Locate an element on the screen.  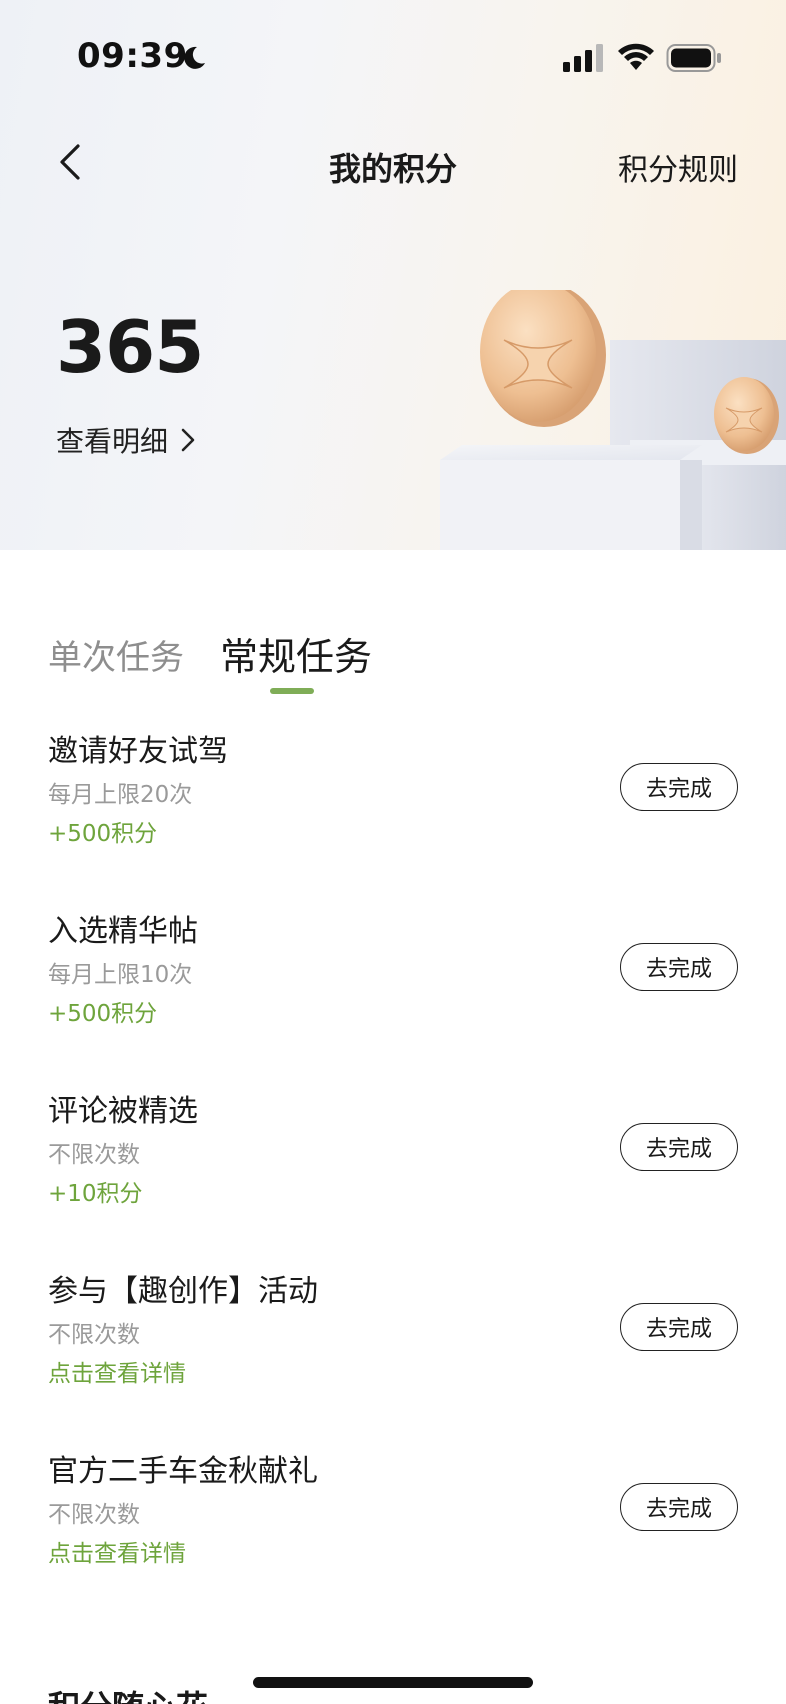
tab-single-task: 单次任务 is located at coordinates (116, 654).